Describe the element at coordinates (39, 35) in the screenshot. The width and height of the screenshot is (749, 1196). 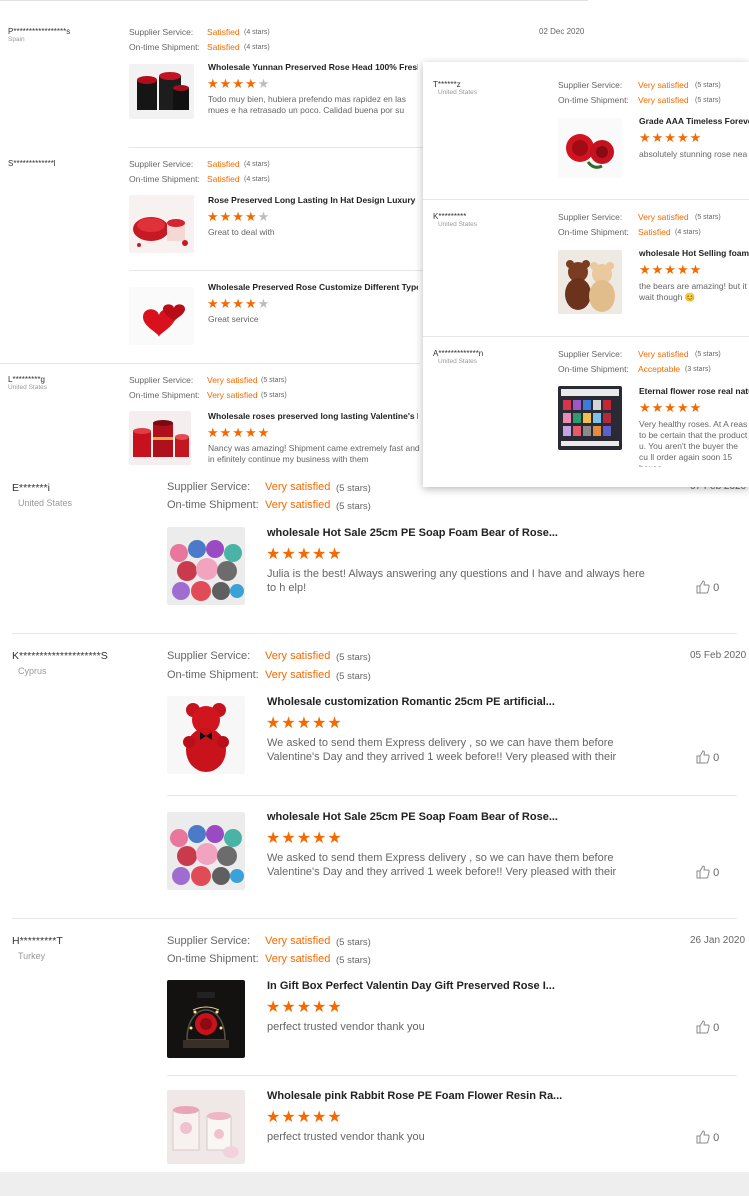
I see `reviewer-info: P*****************s Spain` at that location.